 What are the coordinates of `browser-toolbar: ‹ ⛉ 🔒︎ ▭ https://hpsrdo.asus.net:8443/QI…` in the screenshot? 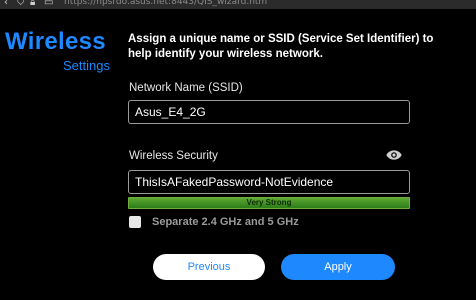 It's located at (238, 4).